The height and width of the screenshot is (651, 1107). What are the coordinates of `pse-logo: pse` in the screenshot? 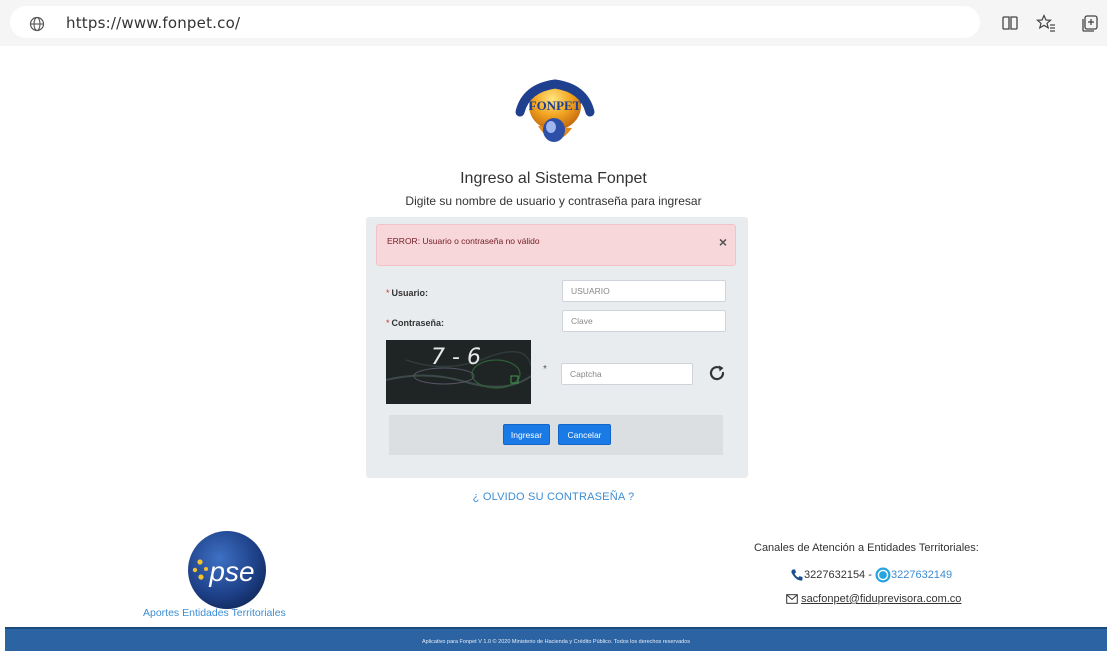 It's located at (227, 570).